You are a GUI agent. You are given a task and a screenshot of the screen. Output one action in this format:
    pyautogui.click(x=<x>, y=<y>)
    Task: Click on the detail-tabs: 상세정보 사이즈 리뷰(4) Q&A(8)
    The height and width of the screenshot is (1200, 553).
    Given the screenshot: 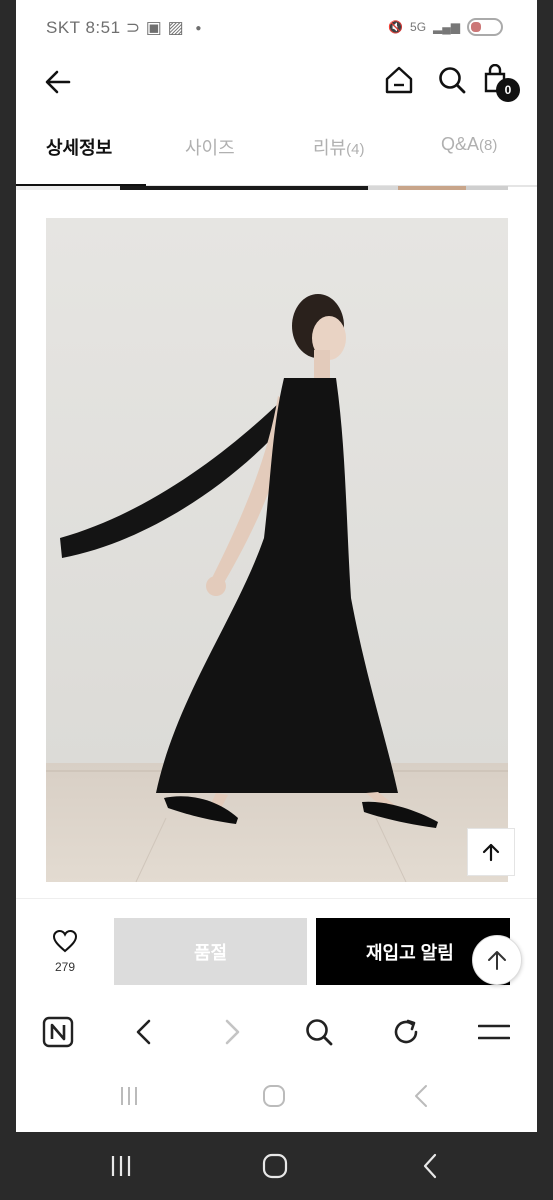 What is the action you would take?
    pyautogui.click(x=276, y=156)
    